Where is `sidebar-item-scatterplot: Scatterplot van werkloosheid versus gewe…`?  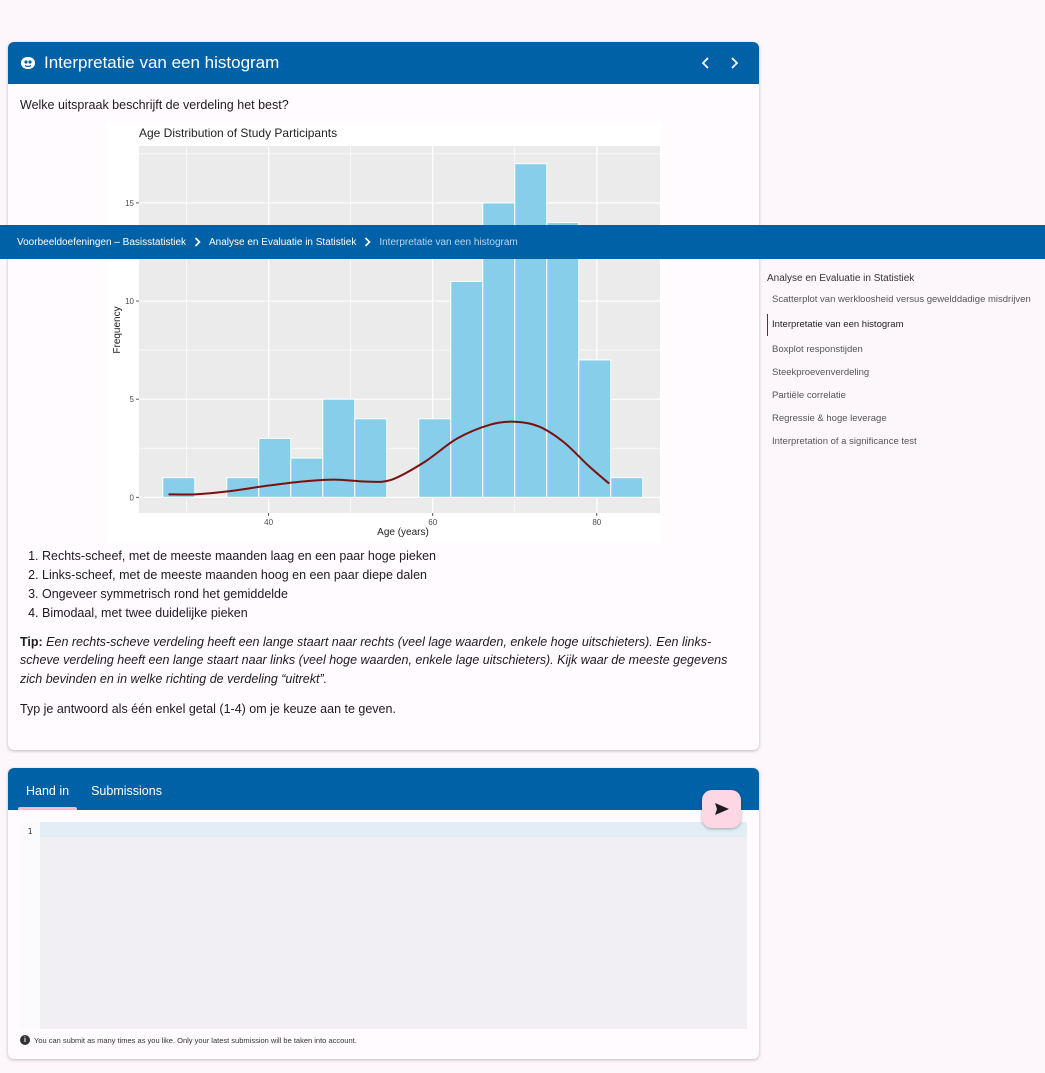
sidebar-item-scatterplot: Scatterplot van werkloosheid versus gewe… is located at coordinates (899, 300).